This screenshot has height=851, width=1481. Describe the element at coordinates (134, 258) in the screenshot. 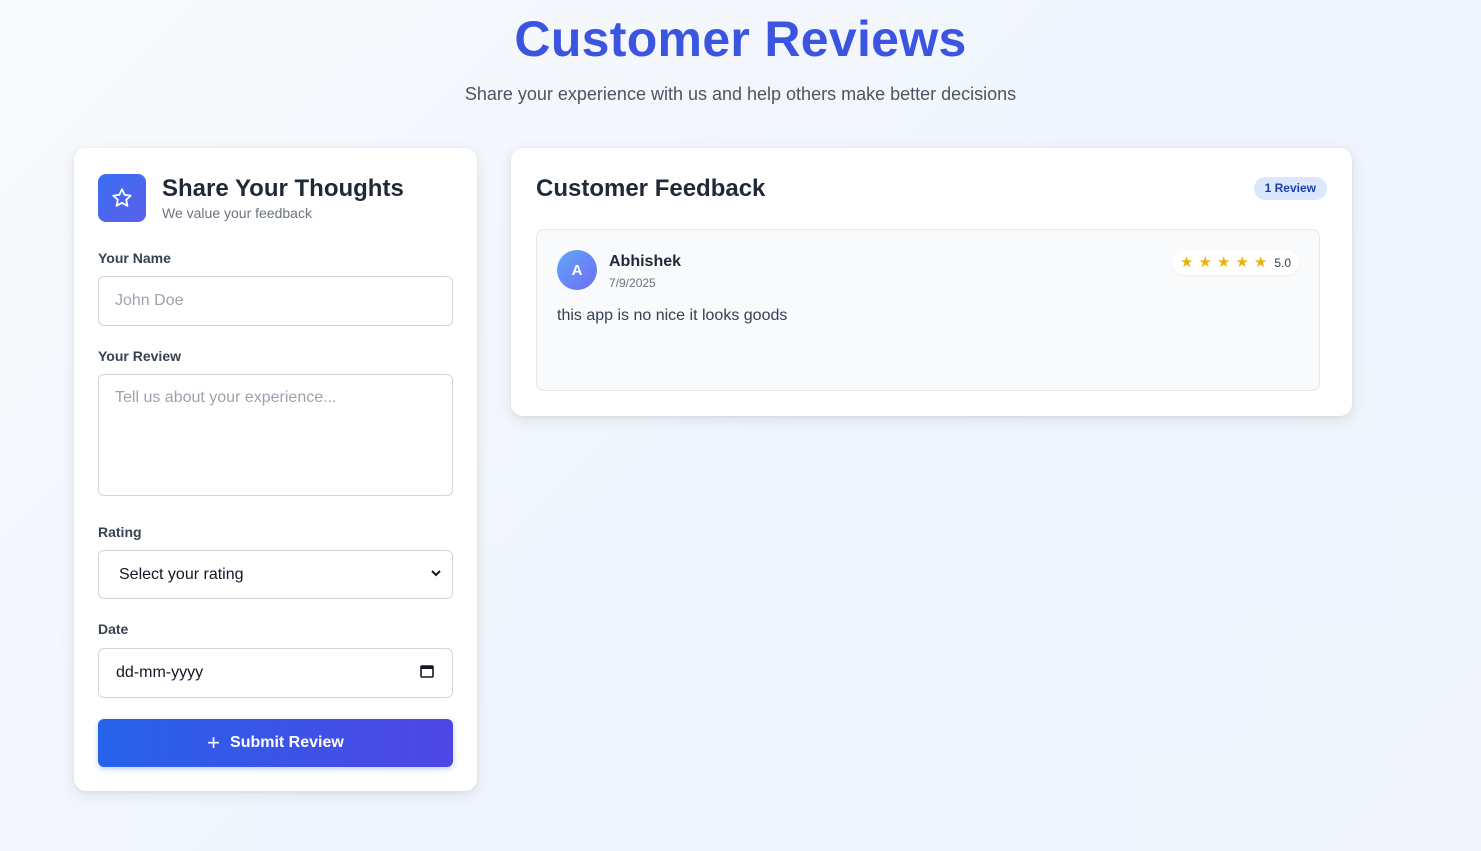

I see `name-label: Your Name` at that location.